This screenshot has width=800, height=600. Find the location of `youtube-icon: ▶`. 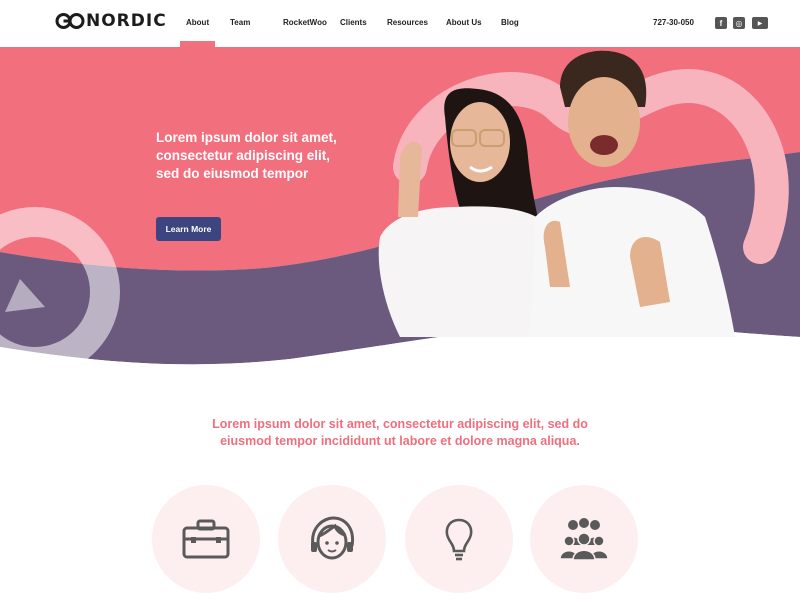

youtube-icon: ▶ is located at coordinates (760, 23).